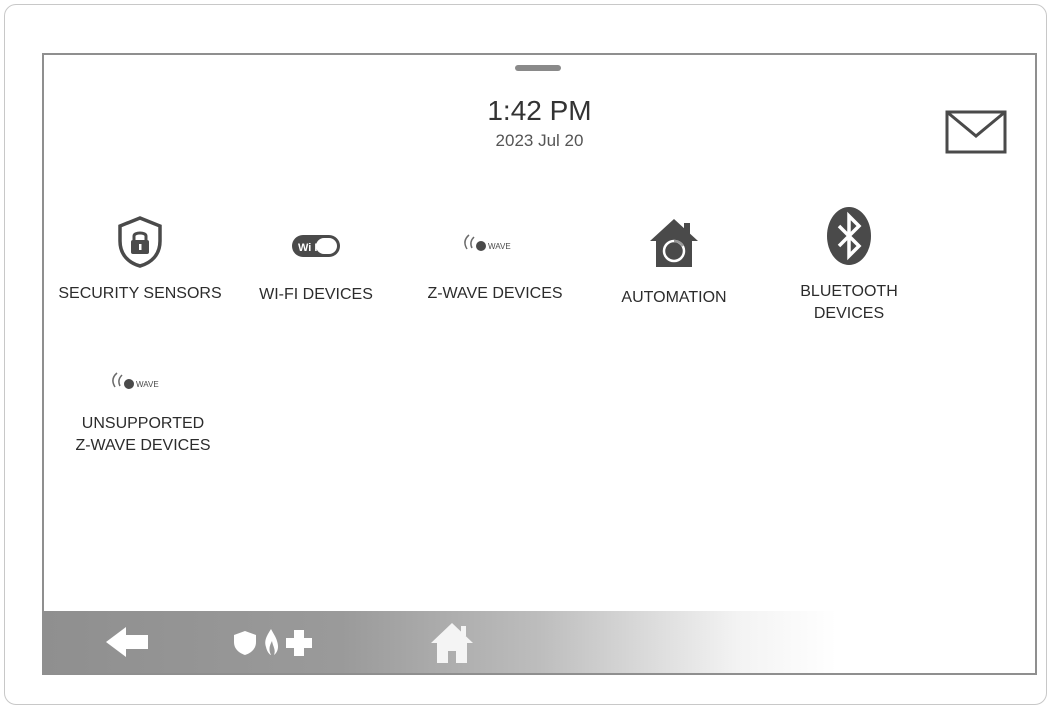 The height and width of the screenshot is (713, 1053). Describe the element at coordinates (849, 291) in the screenshot. I see `tile-label-line1: BLUETOOTH` at that location.